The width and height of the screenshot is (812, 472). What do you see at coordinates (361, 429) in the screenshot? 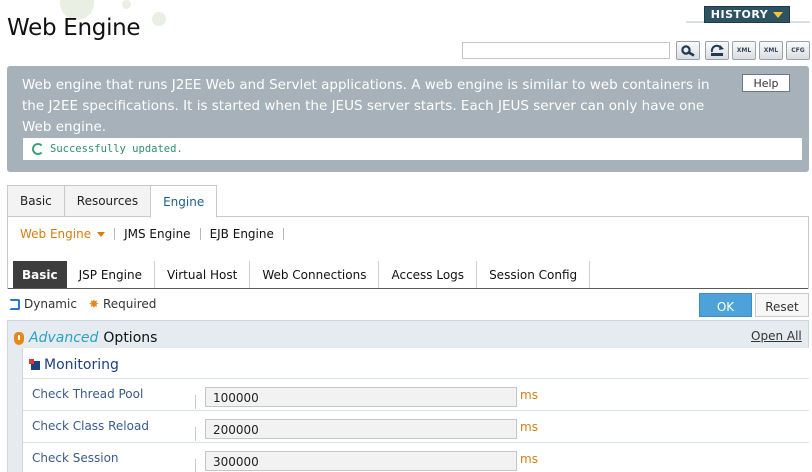
I see `check-class-reload-input: 200000` at bounding box center [361, 429].